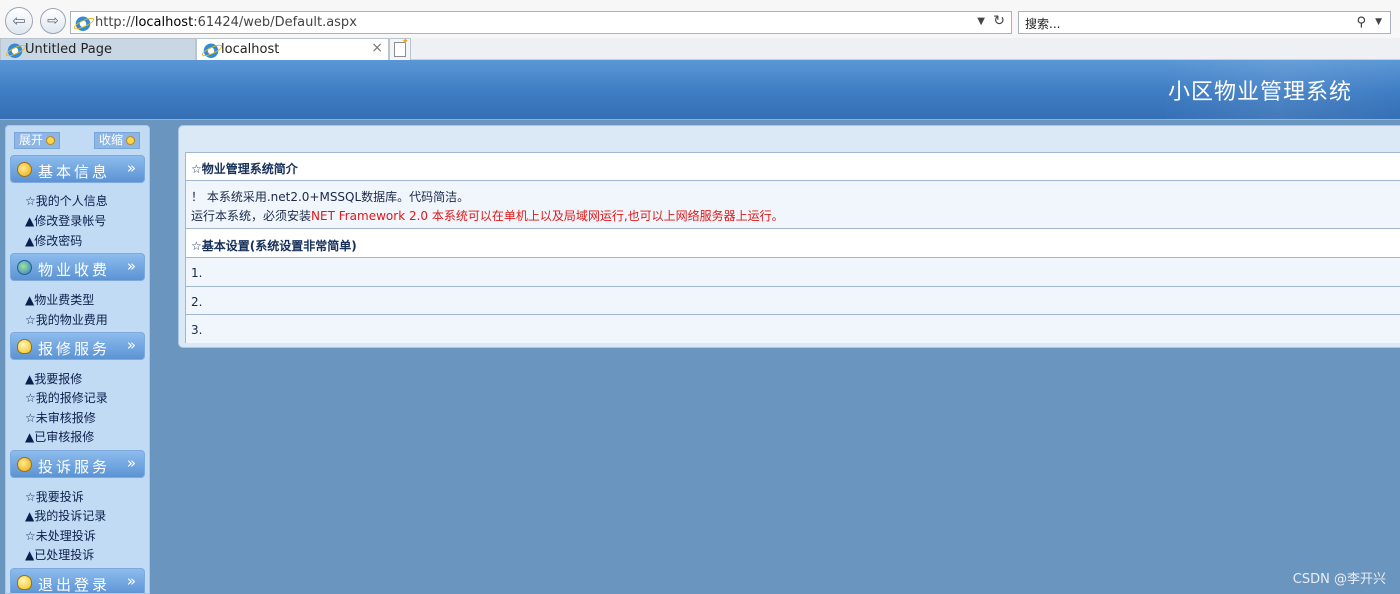 The image size is (1400, 594). What do you see at coordinates (83, 23) in the screenshot?
I see `ie-page-icon` at bounding box center [83, 23].